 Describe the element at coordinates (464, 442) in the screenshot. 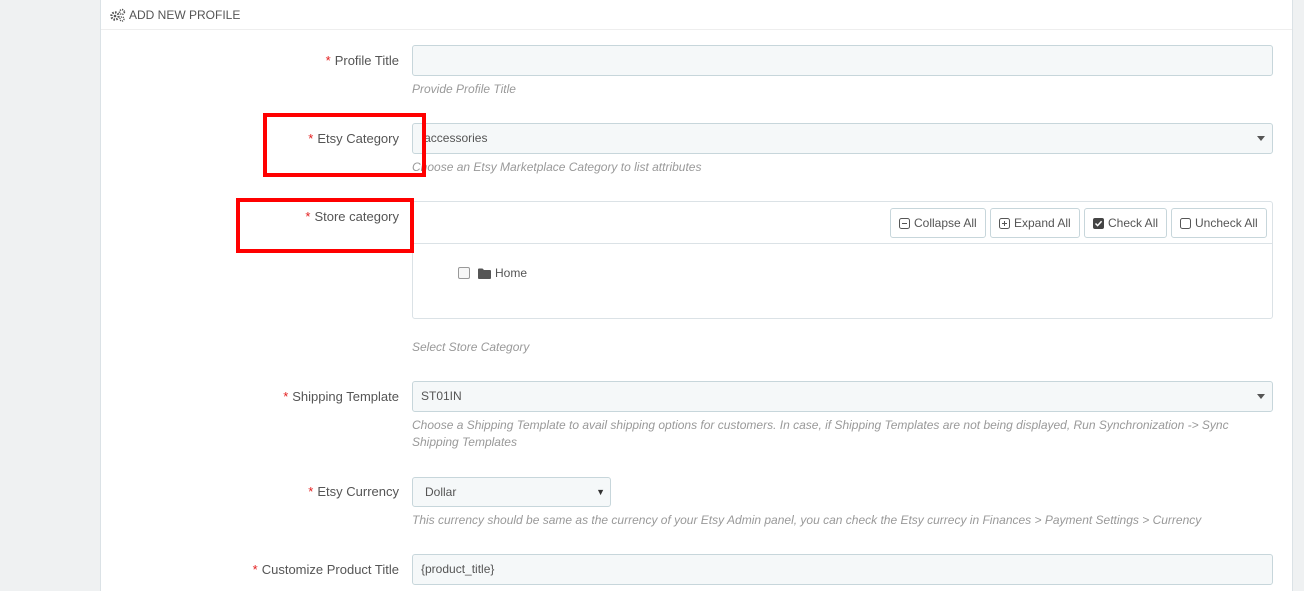

I see `help-line: Shipping Templates` at that location.